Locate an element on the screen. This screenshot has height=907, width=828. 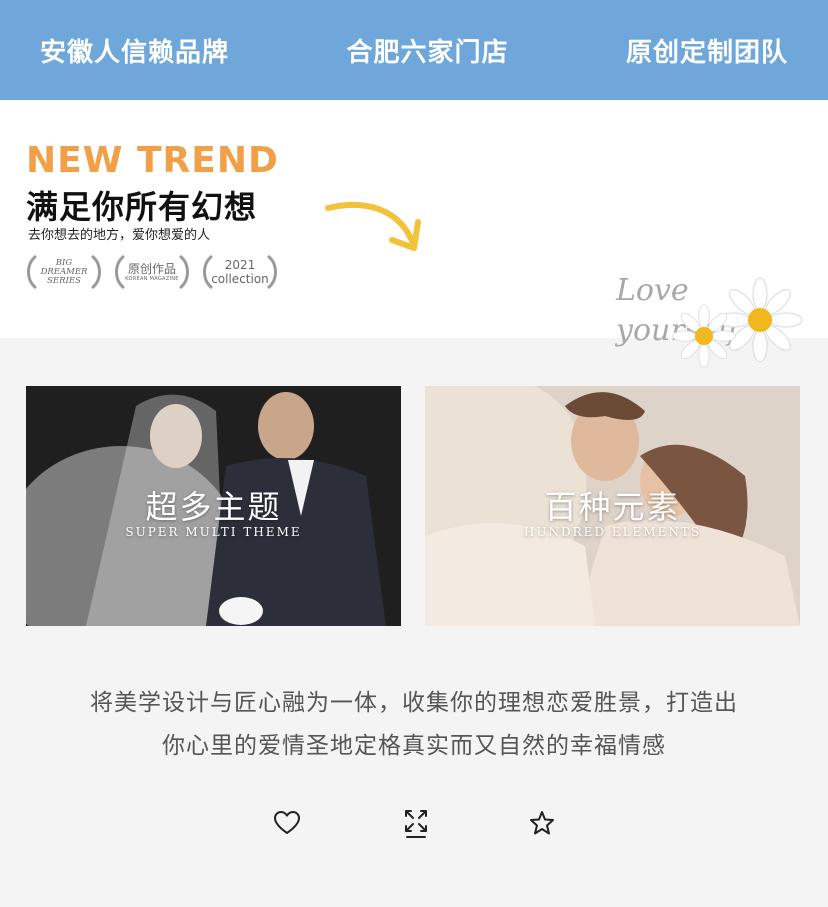
action-bar is located at coordinates (414, 824).